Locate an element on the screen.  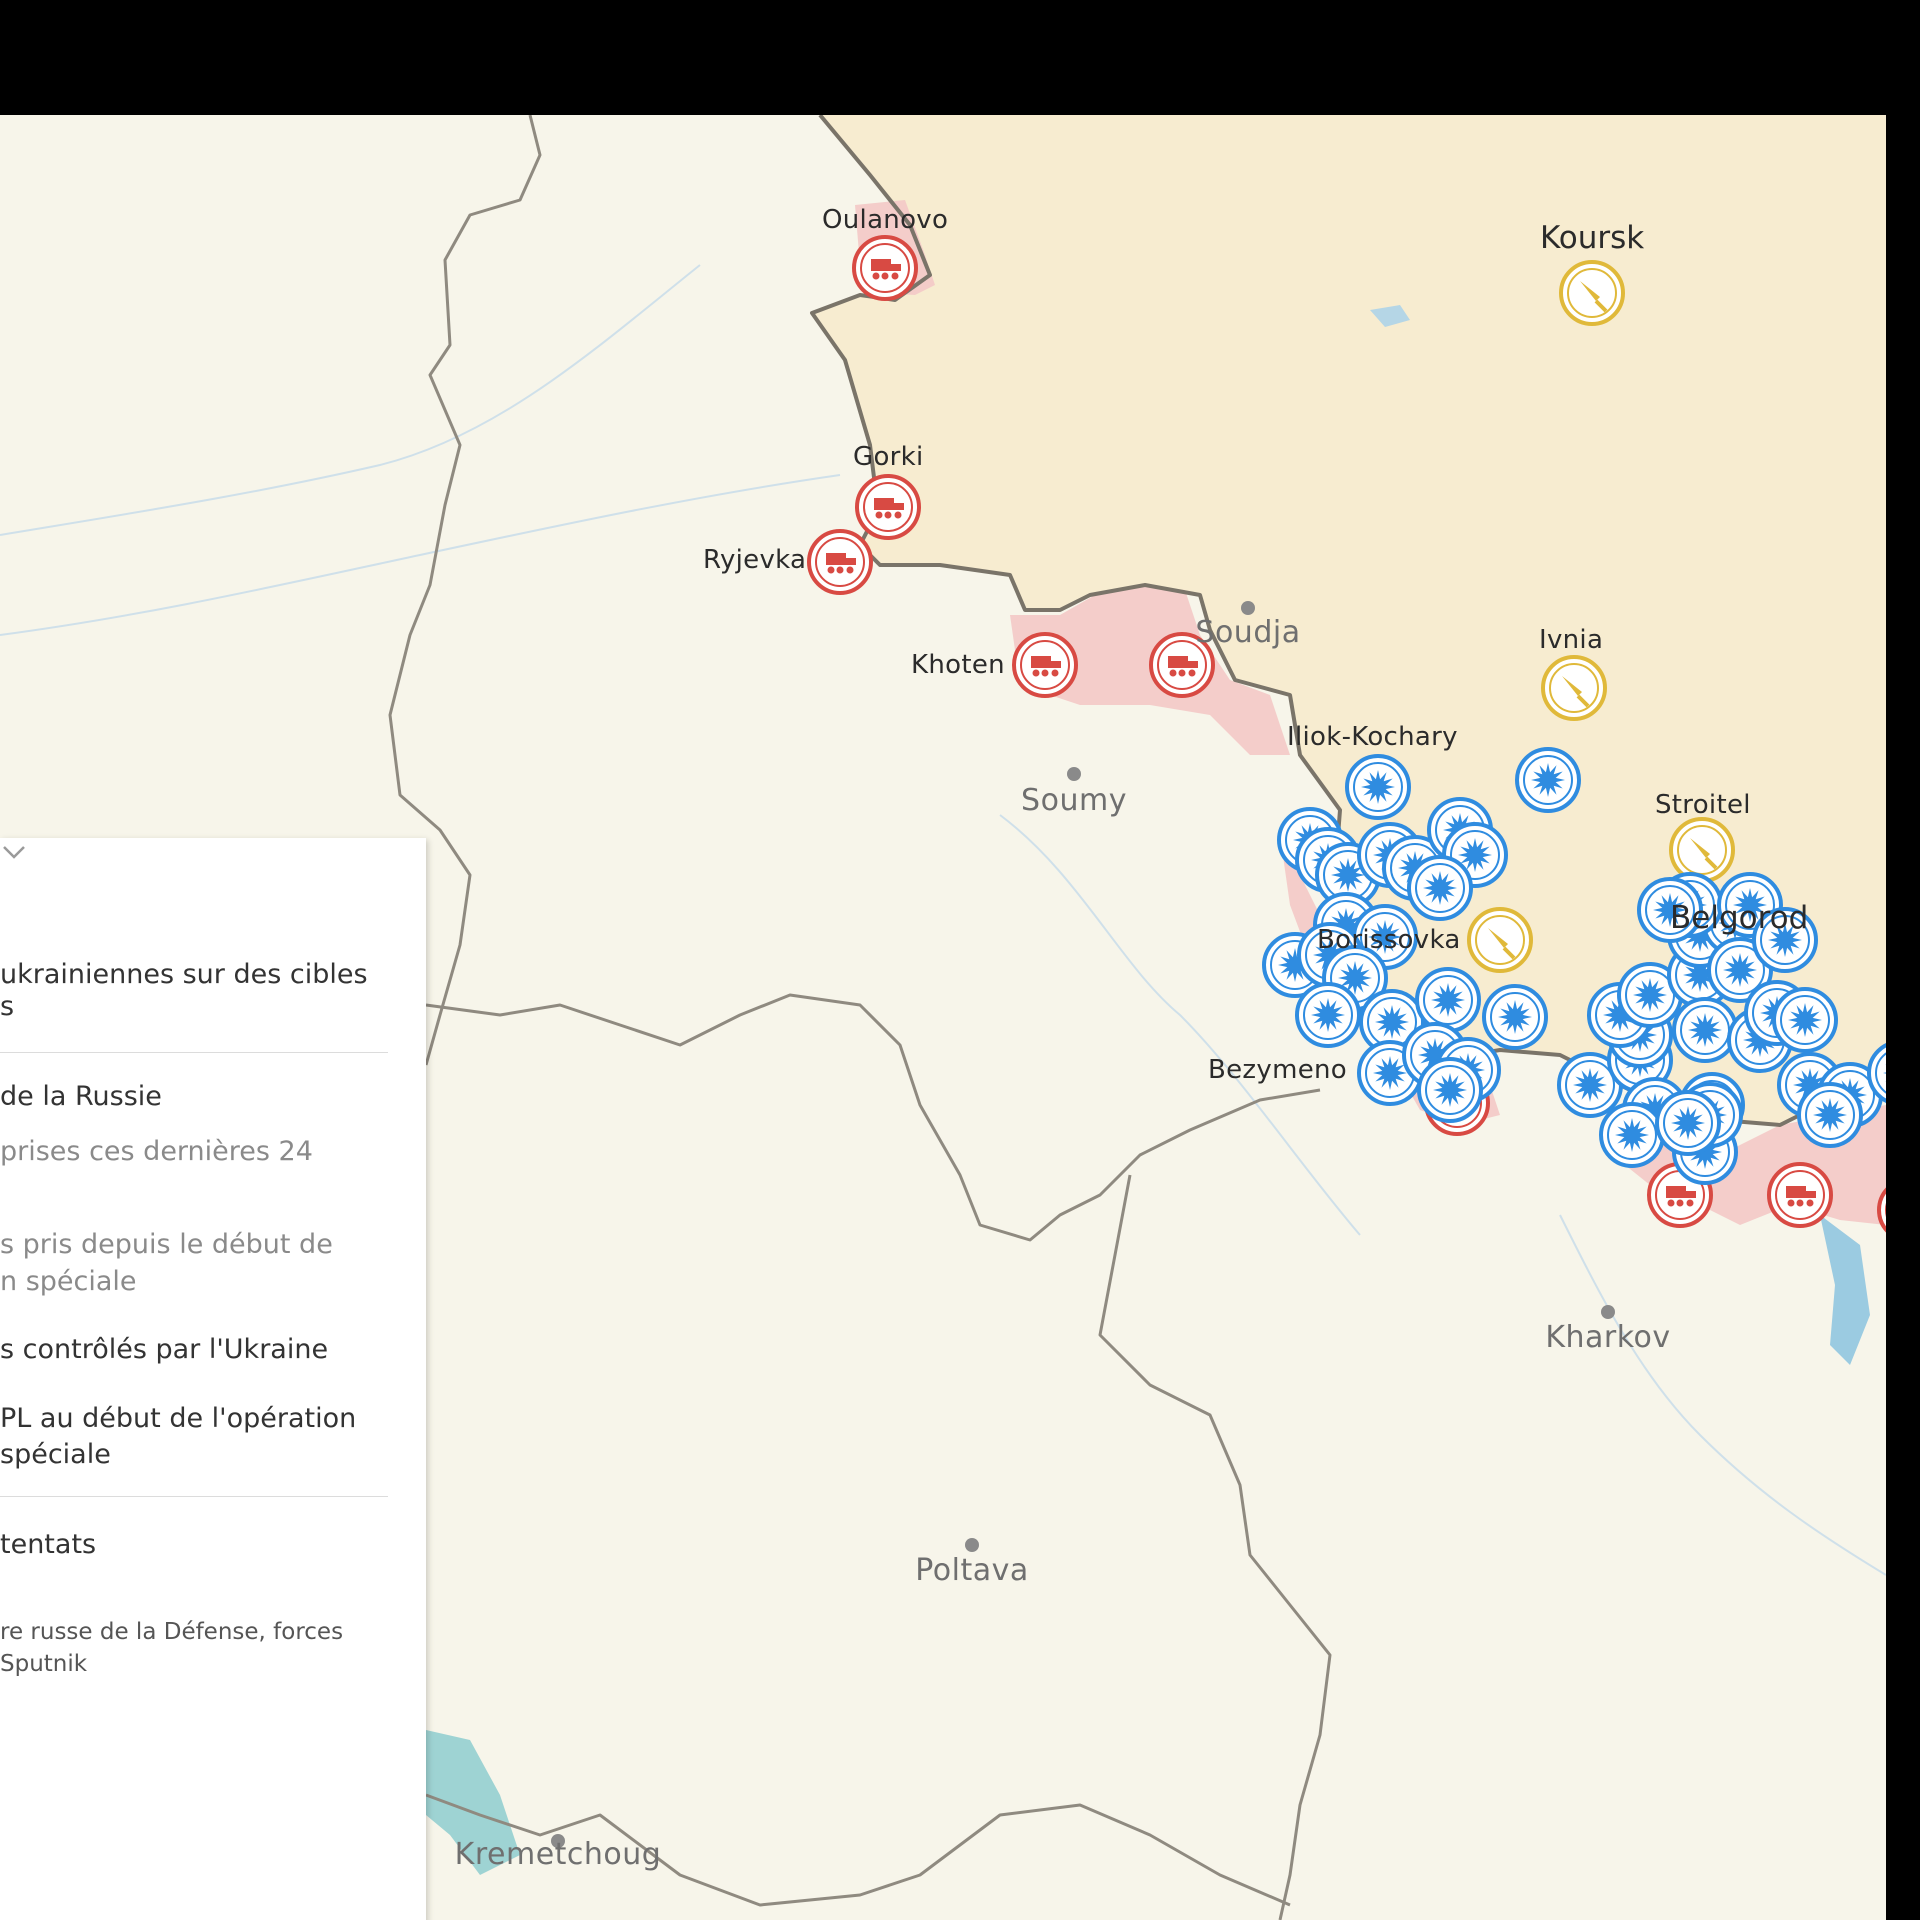
place-label-stroitel: Stroitel is located at coordinates (1703, 805).